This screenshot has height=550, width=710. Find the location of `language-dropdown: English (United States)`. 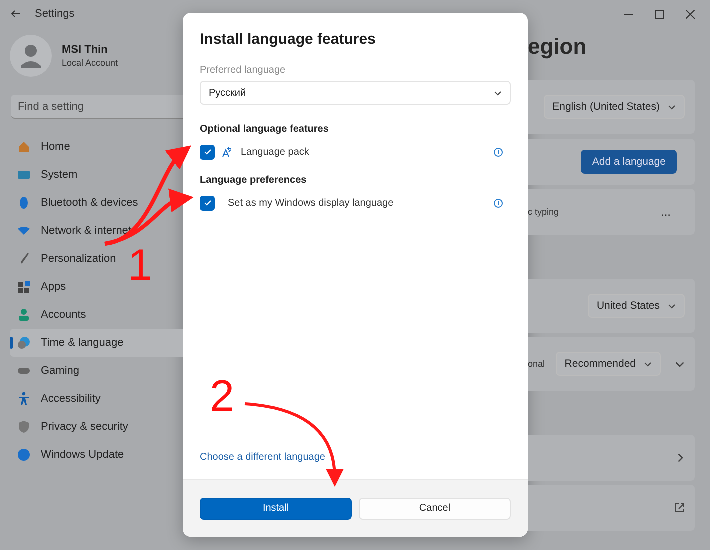

language-dropdown: English (United States) is located at coordinates (614, 107).